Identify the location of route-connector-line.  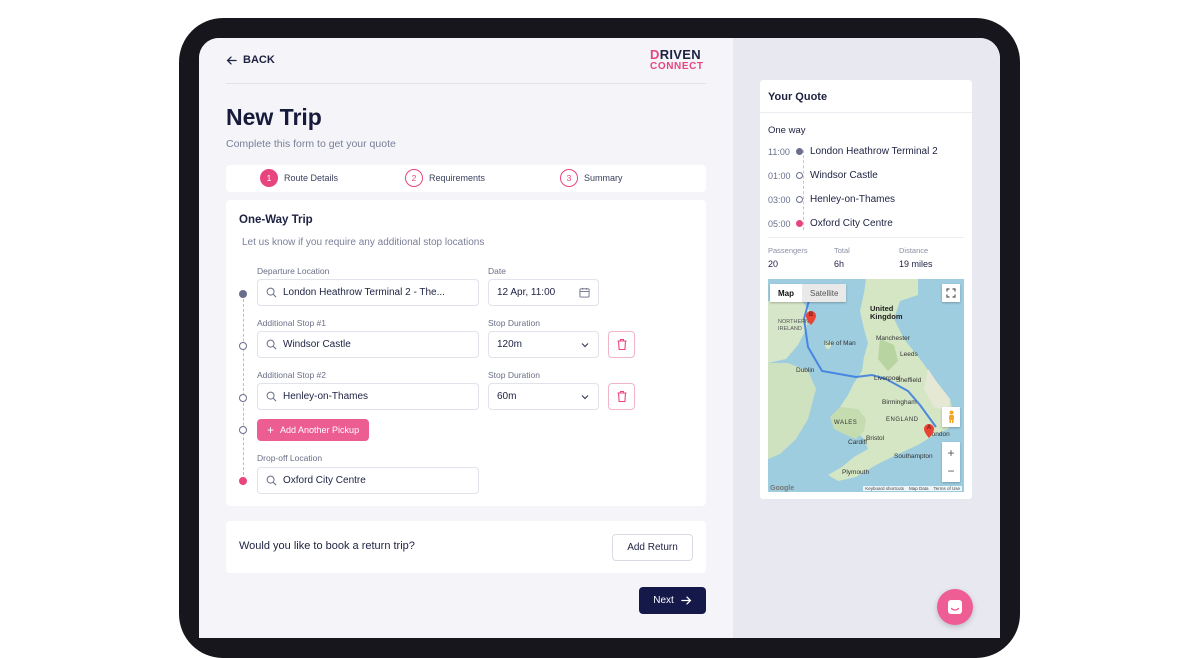
(243, 387).